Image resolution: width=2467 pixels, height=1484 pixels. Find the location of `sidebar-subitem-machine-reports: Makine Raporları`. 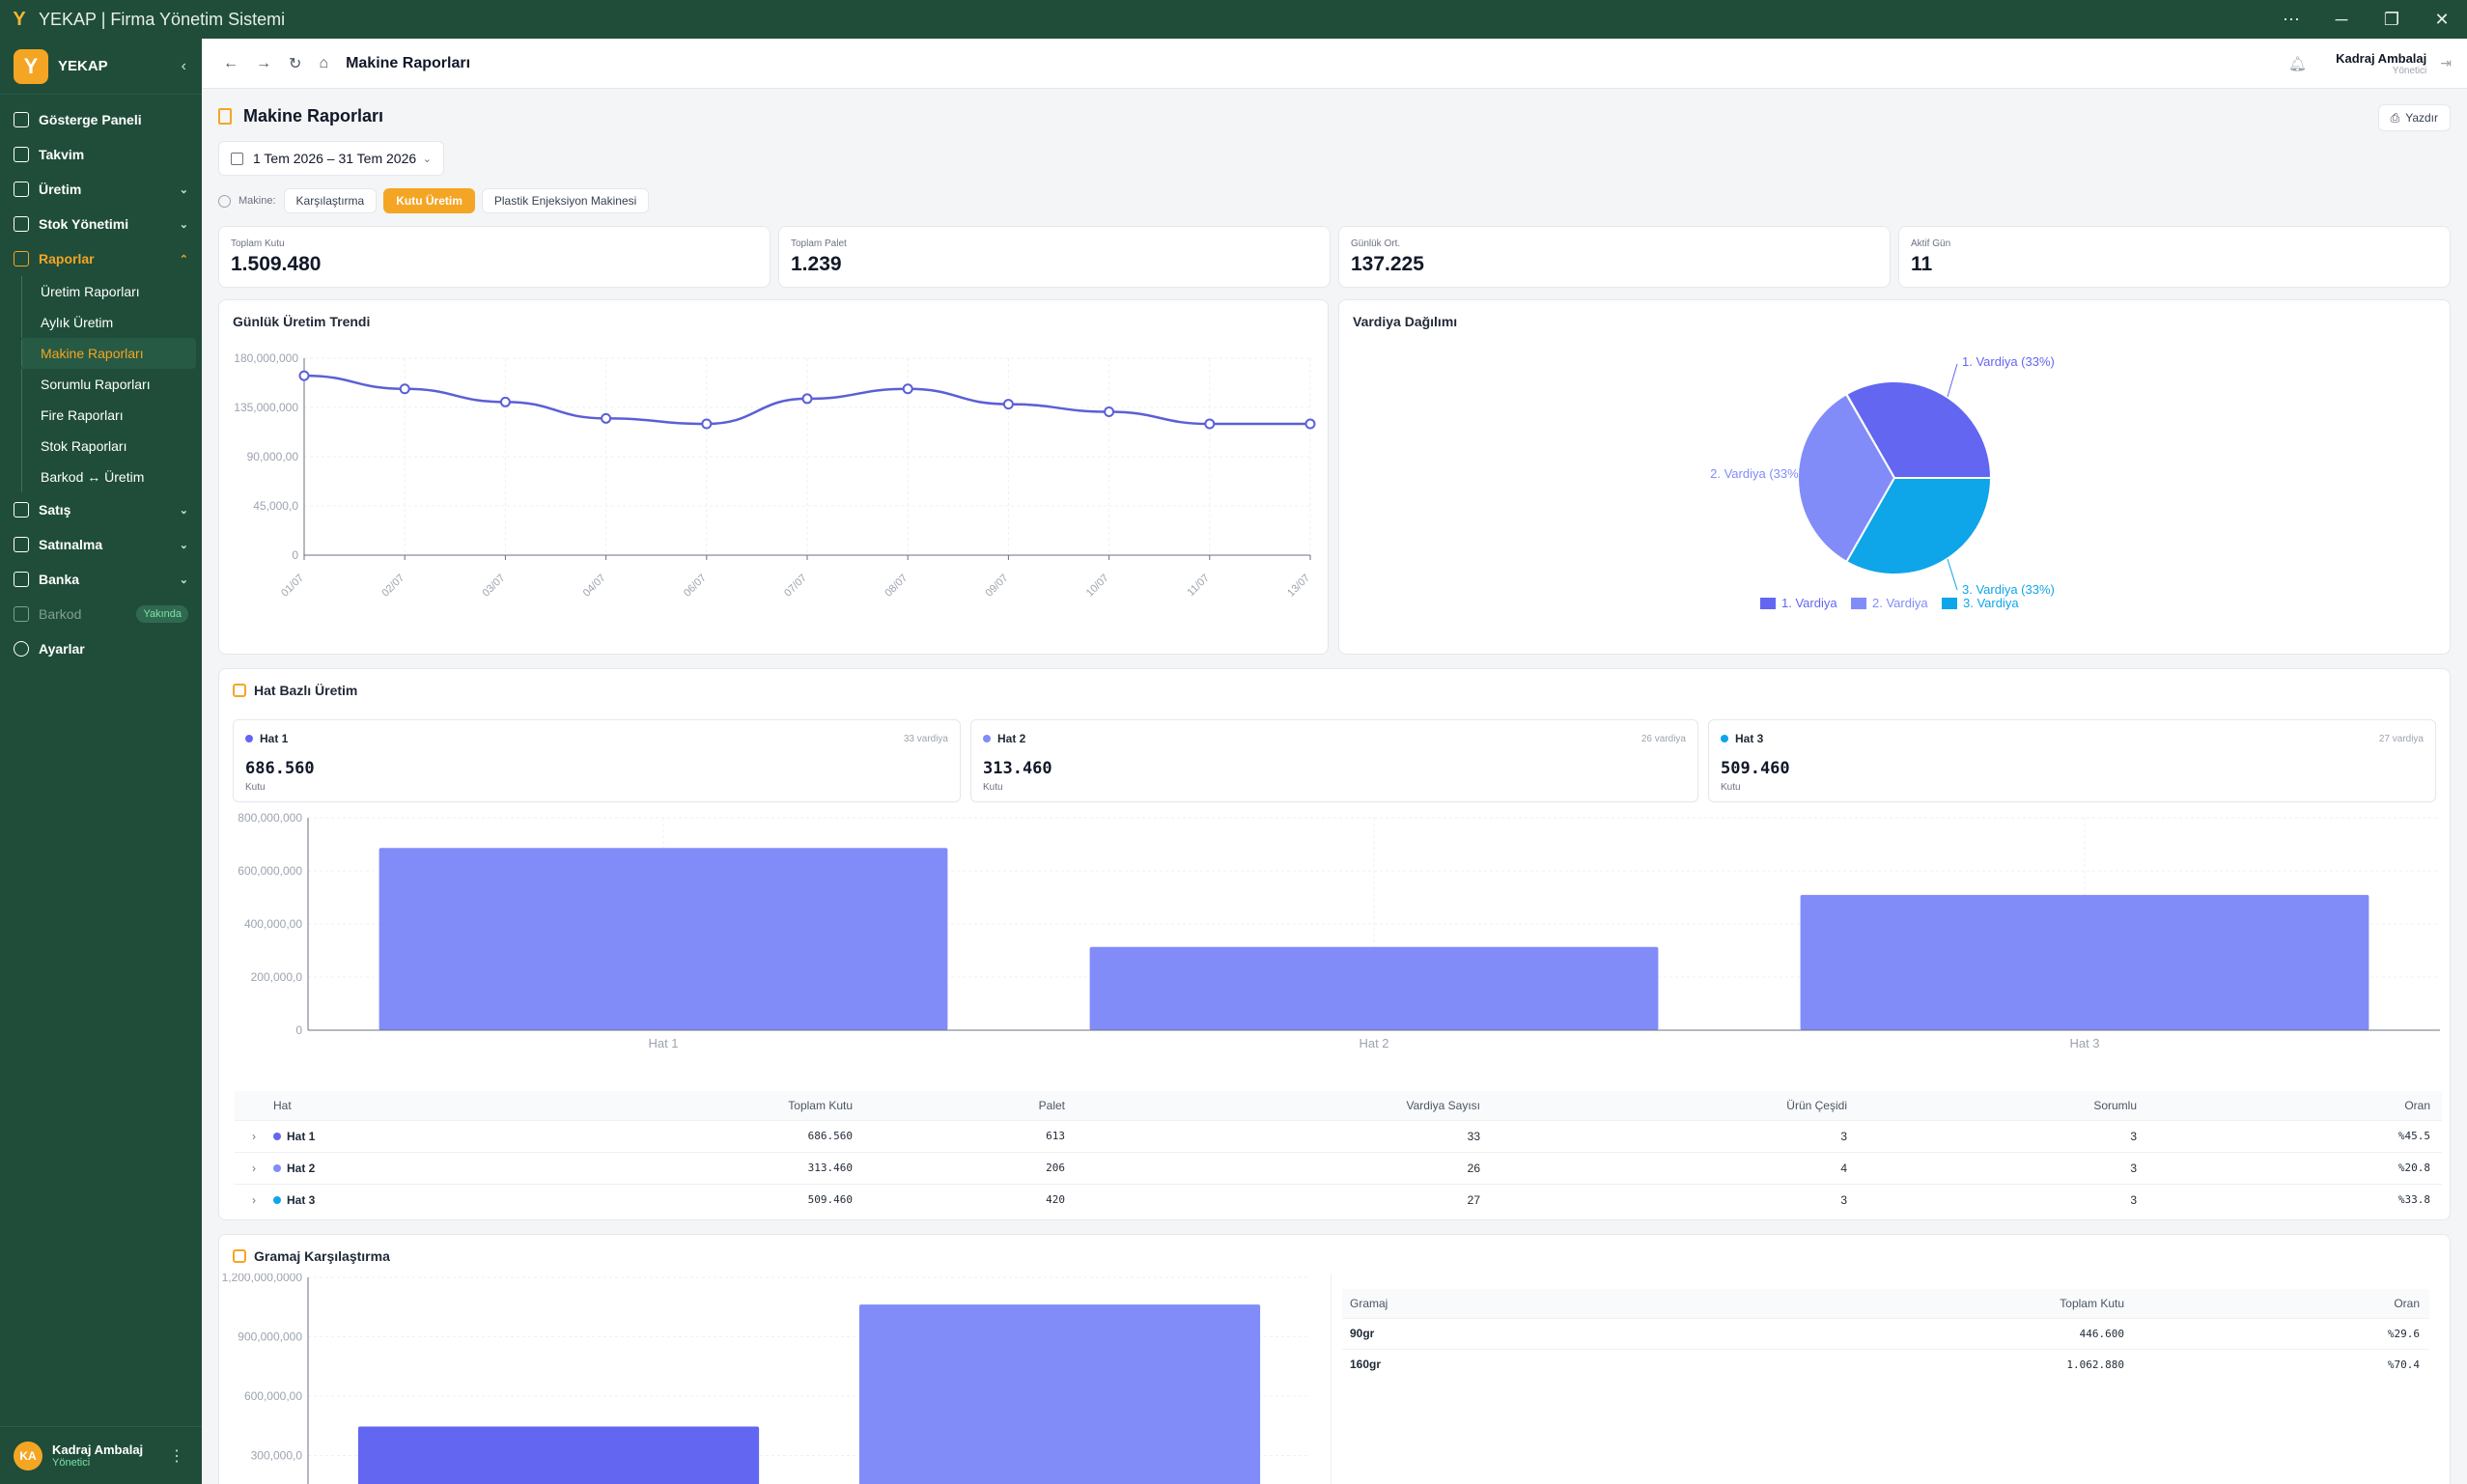

sidebar-subitem-machine-reports: Makine Raporları is located at coordinates (109, 354).